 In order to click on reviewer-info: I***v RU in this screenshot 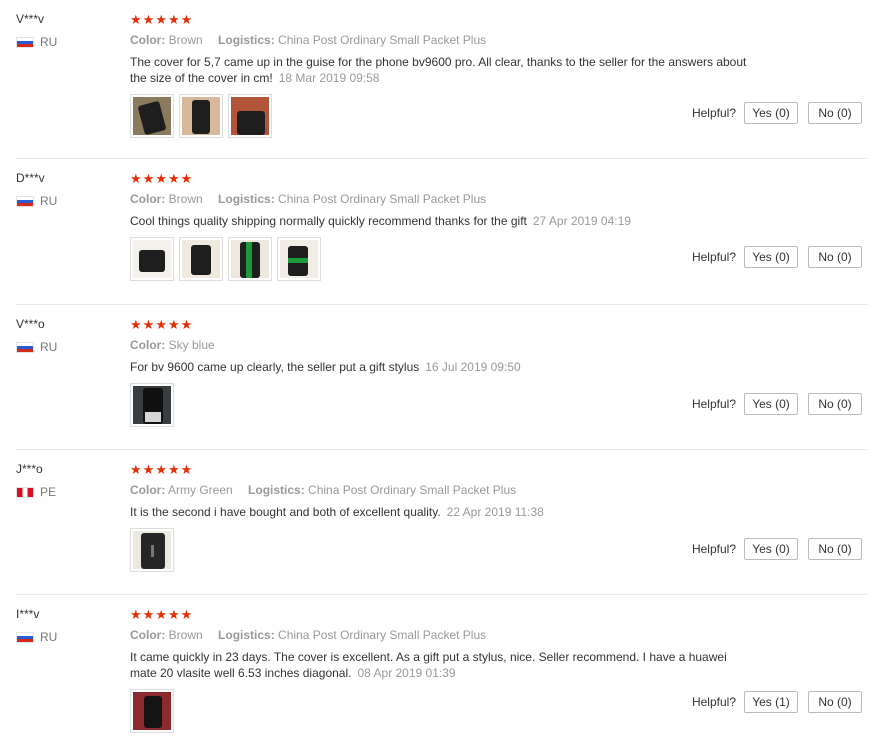, I will do `click(36, 625)`.